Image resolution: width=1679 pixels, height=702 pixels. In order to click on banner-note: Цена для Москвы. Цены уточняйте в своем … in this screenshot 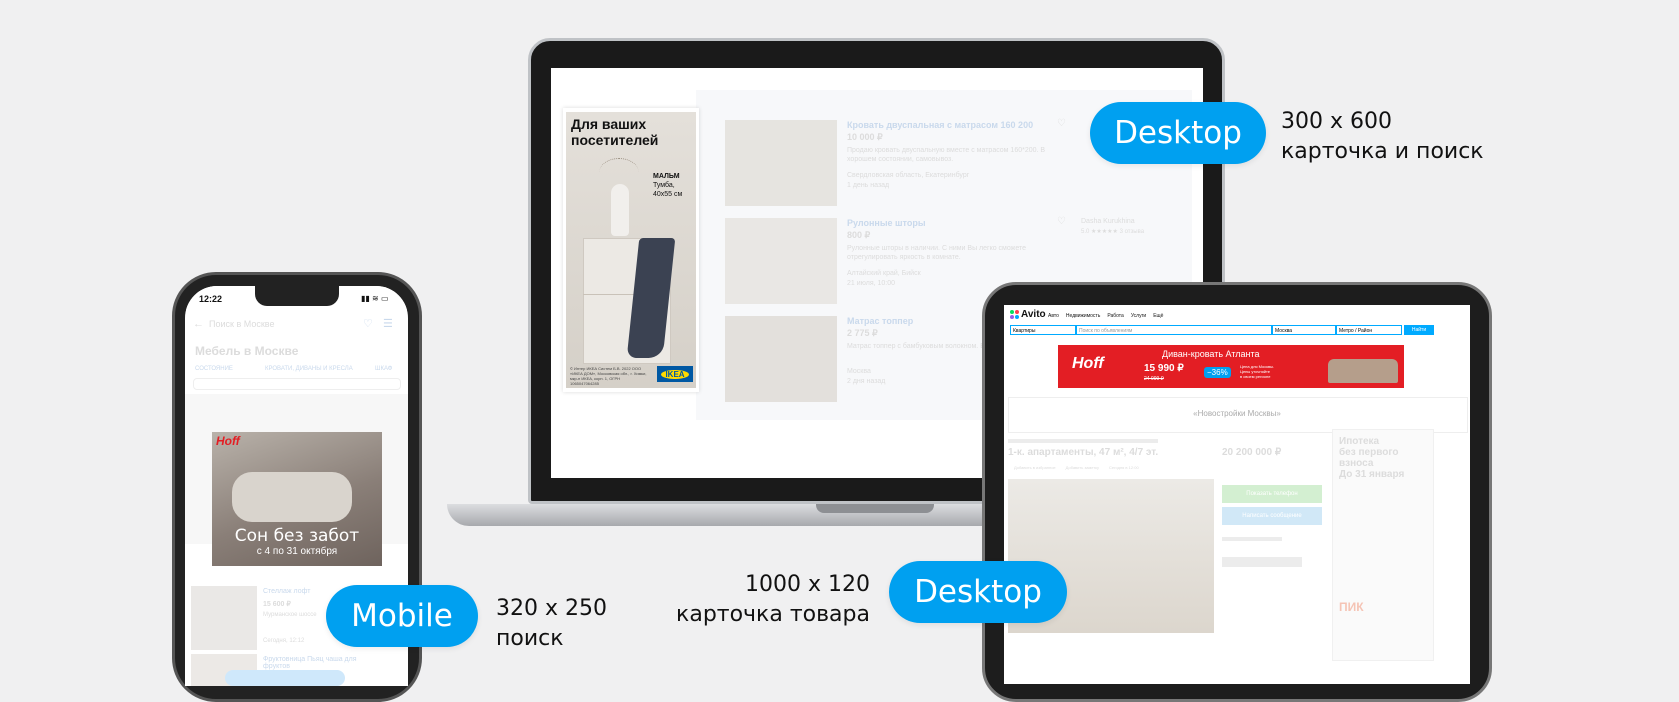, I will do `click(1257, 371)`.